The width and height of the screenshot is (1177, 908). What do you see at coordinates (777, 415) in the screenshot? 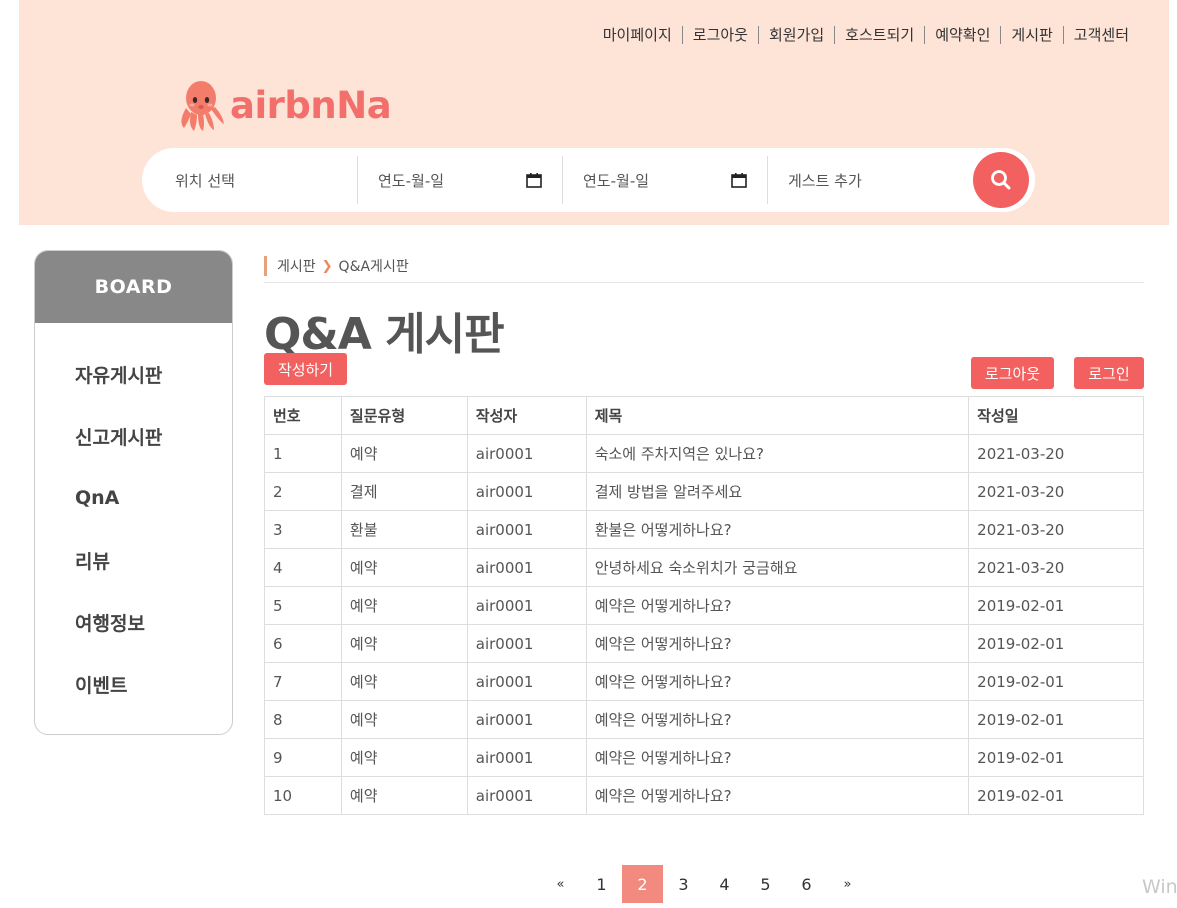
I see `col-title: 제목` at bounding box center [777, 415].